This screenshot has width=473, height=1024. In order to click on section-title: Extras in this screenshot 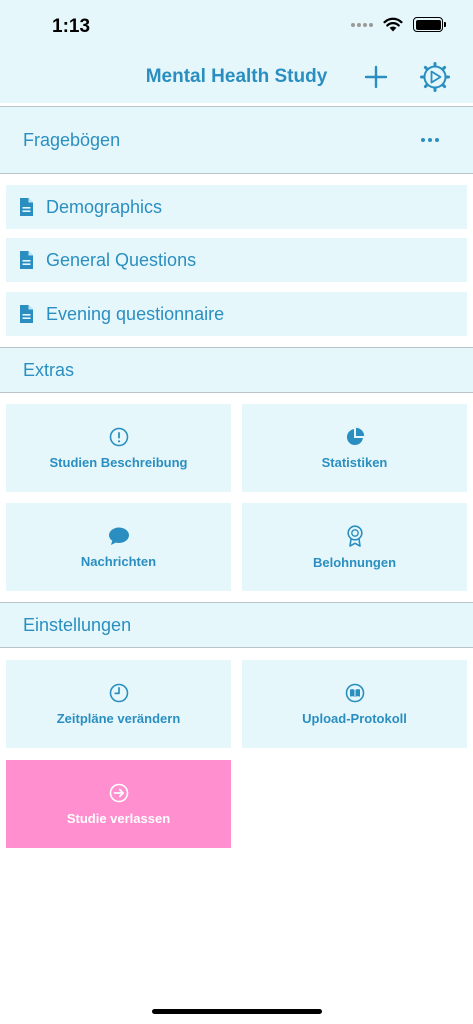, I will do `click(49, 369)`.